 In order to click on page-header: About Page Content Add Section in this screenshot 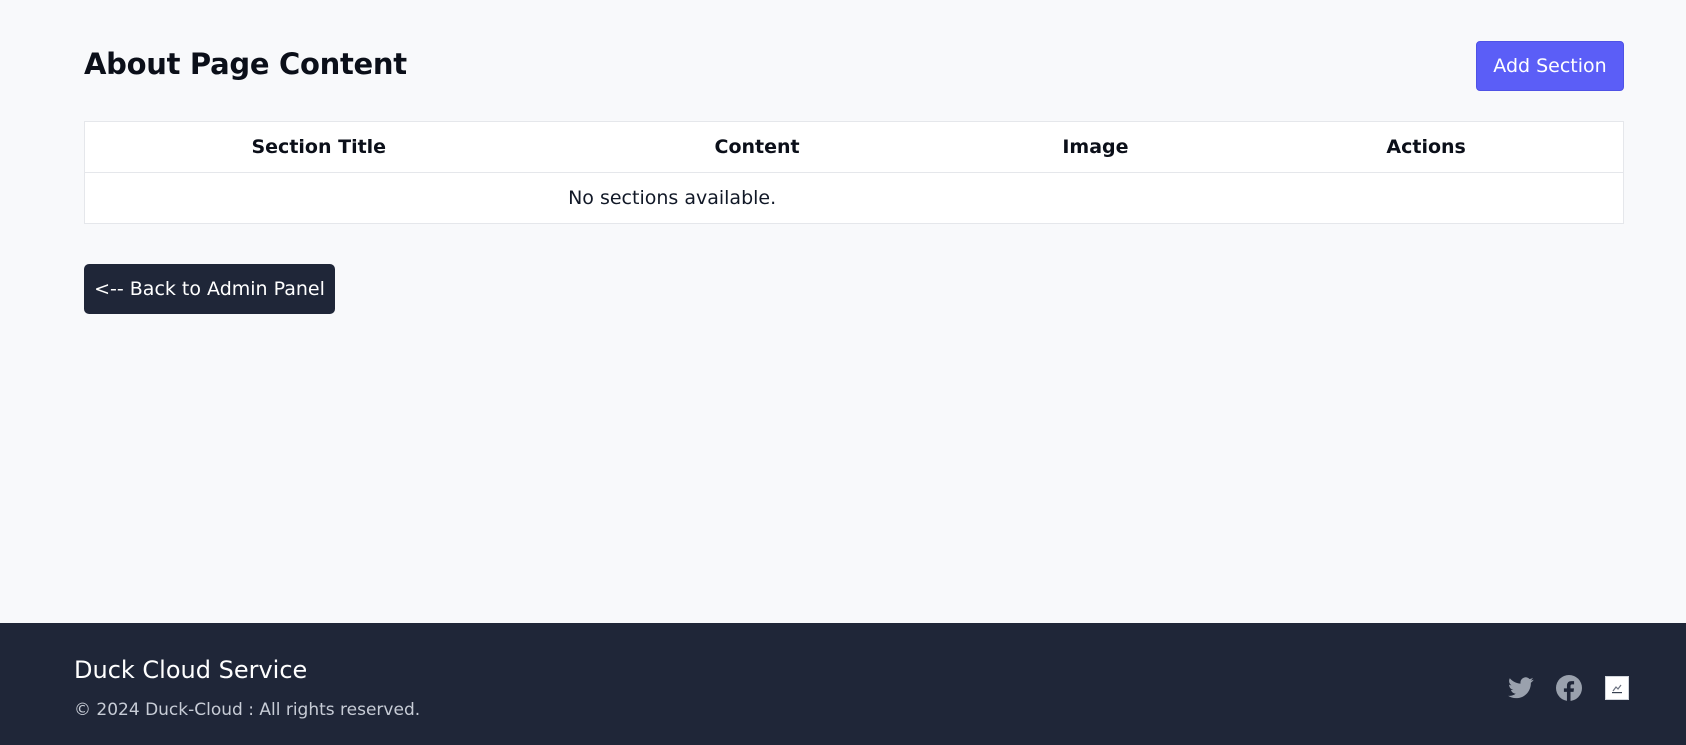, I will do `click(854, 66)`.